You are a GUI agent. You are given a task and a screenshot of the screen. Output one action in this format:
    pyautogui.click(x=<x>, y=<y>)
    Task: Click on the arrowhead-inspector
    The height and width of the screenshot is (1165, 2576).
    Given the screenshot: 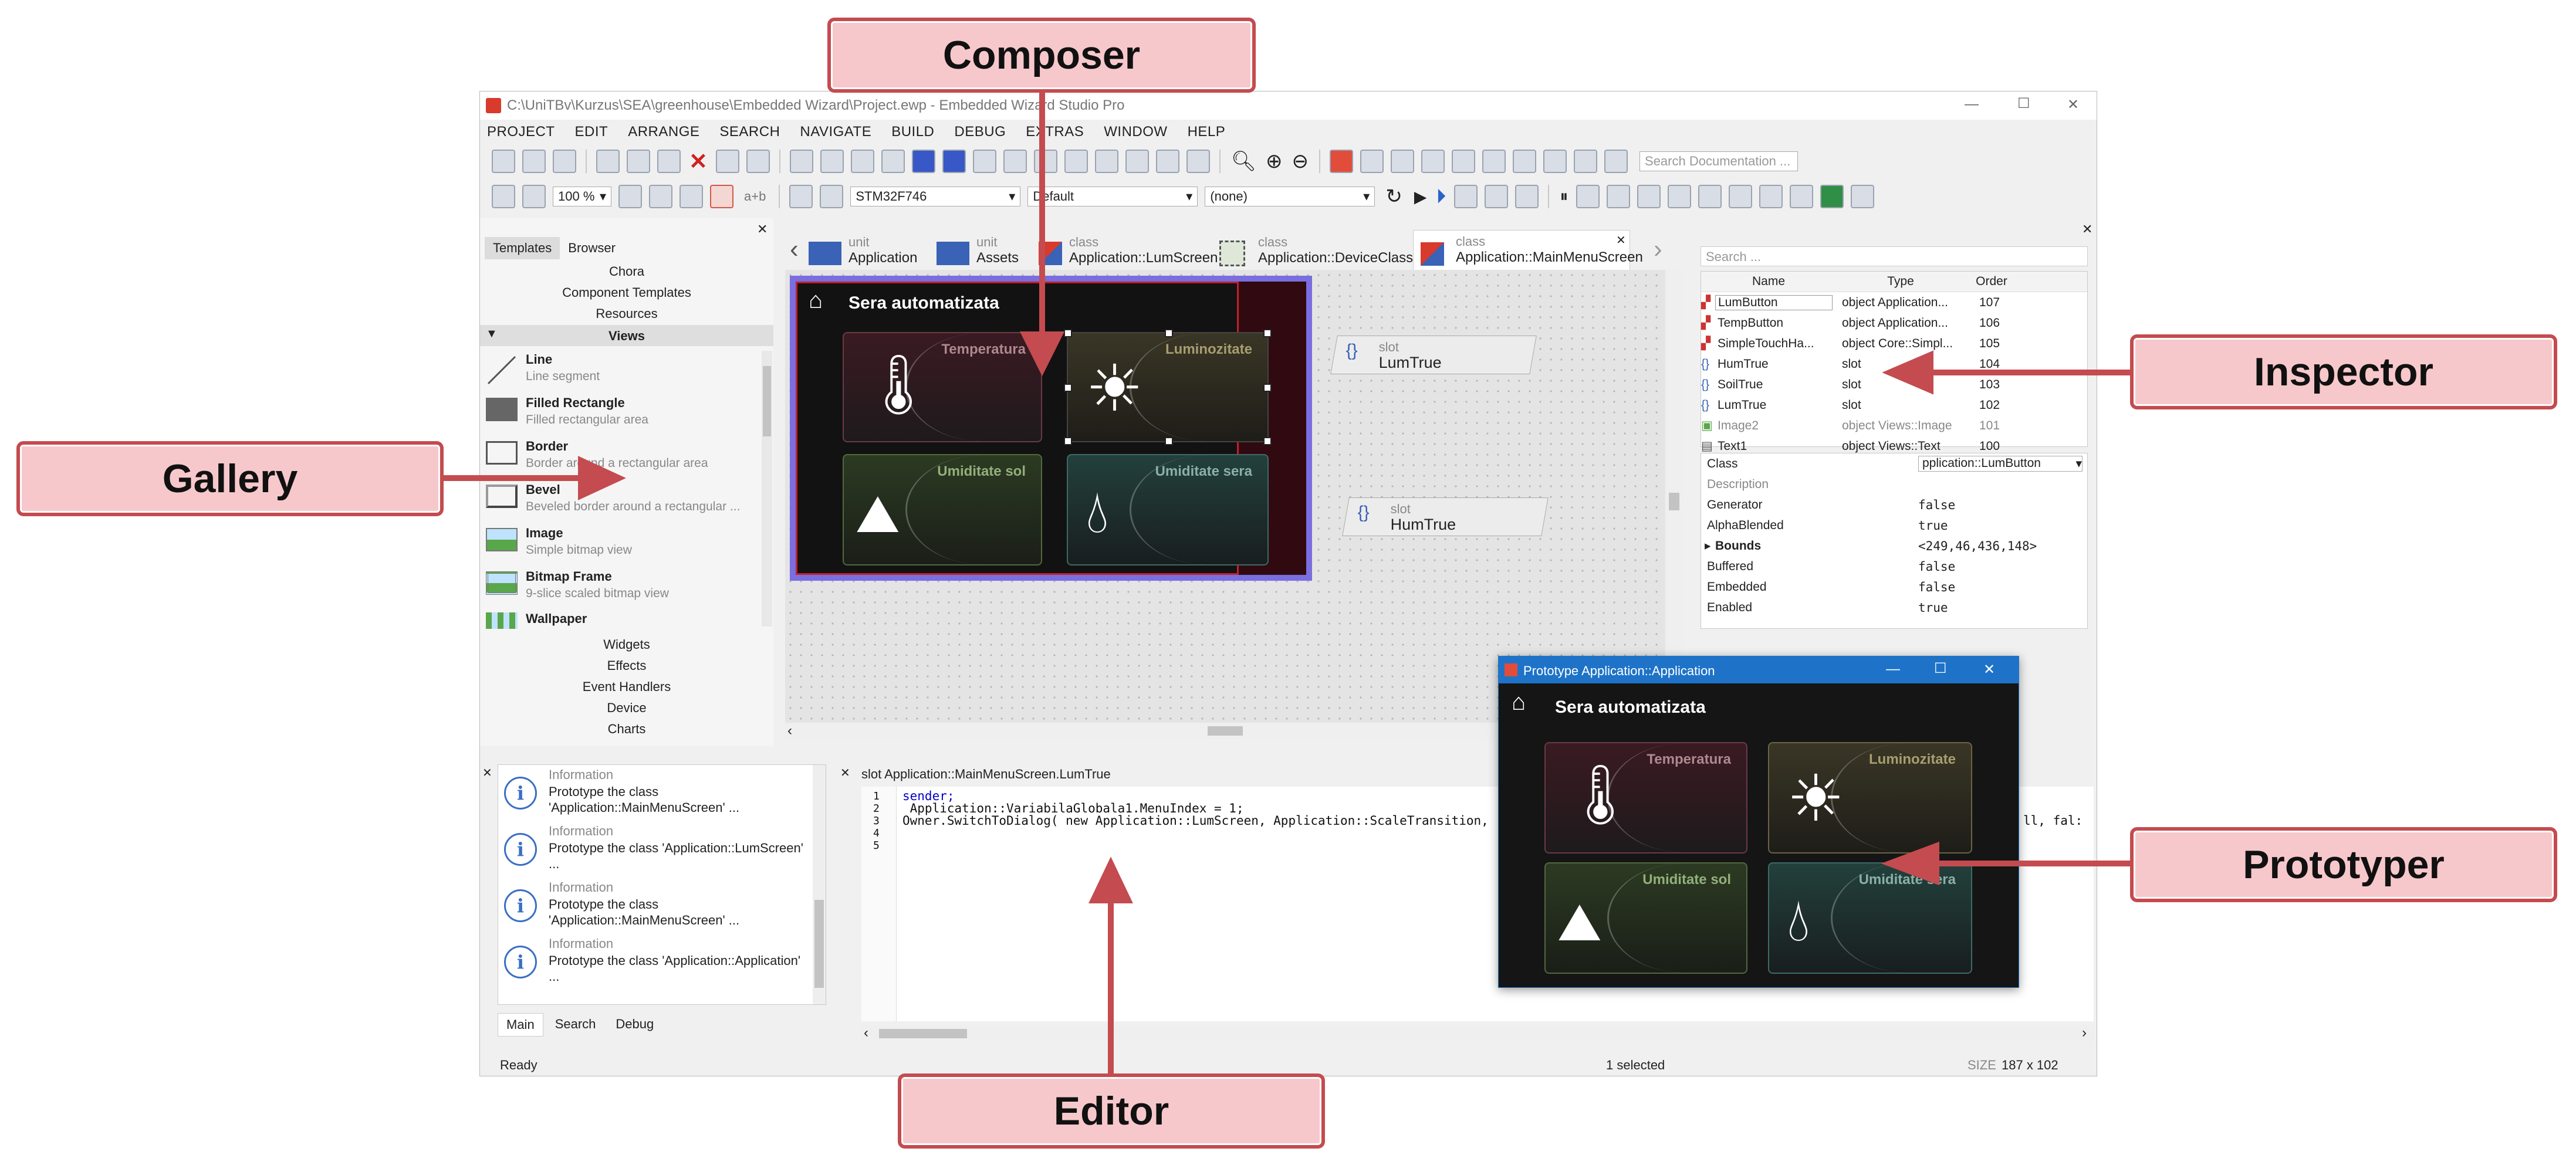 What is the action you would take?
    pyautogui.click(x=1907, y=373)
    